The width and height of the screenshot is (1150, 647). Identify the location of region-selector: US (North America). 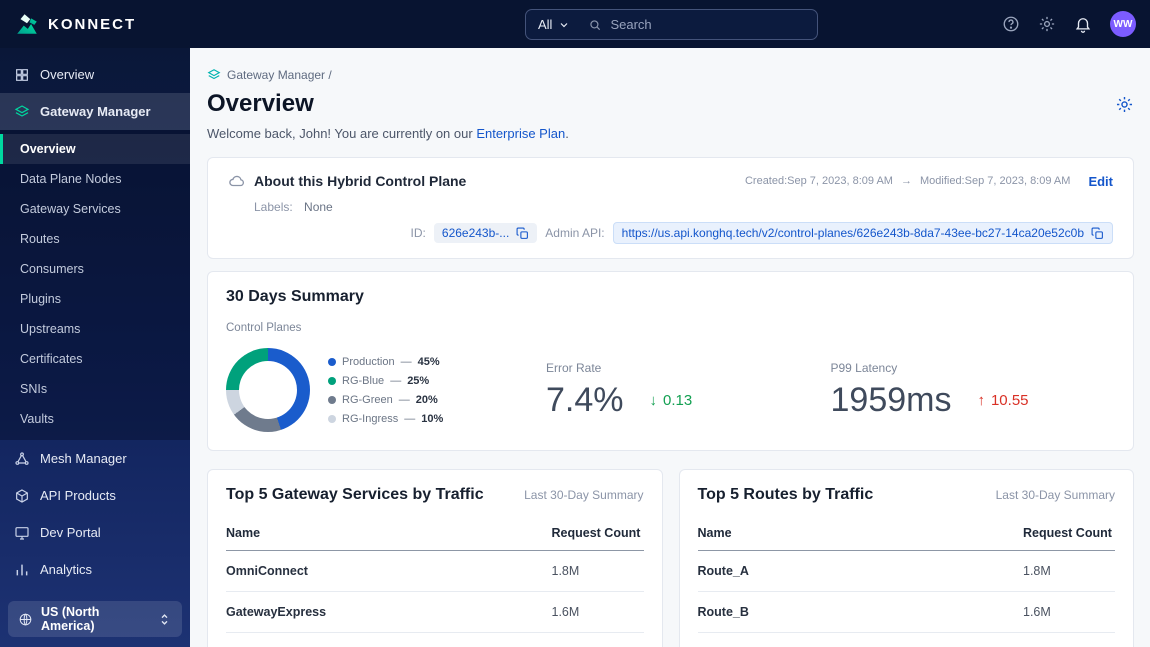
(95, 619).